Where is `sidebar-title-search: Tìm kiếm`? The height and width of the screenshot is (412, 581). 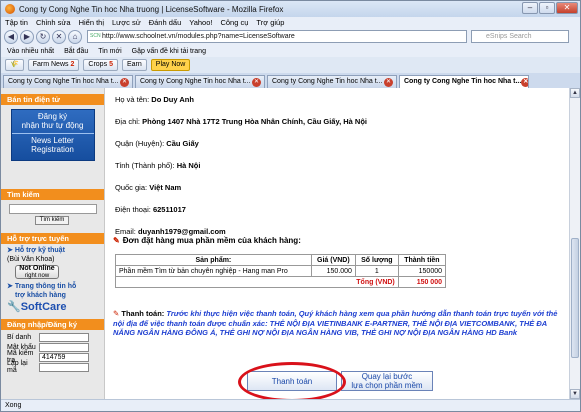 sidebar-title-search: Tìm kiếm is located at coordinates (52, 194).